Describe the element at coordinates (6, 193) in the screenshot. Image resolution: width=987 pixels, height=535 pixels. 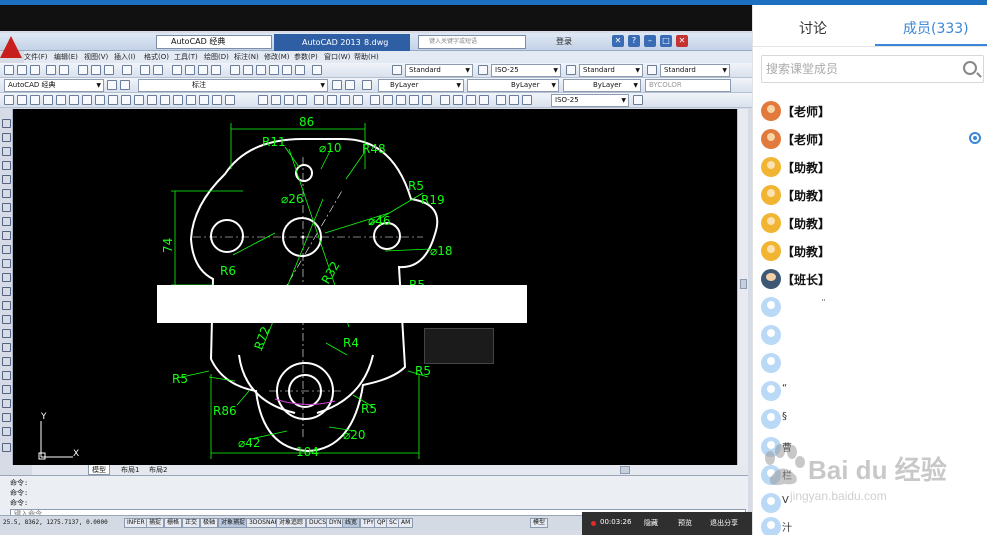
I see `tool-arc-icon` at that location.